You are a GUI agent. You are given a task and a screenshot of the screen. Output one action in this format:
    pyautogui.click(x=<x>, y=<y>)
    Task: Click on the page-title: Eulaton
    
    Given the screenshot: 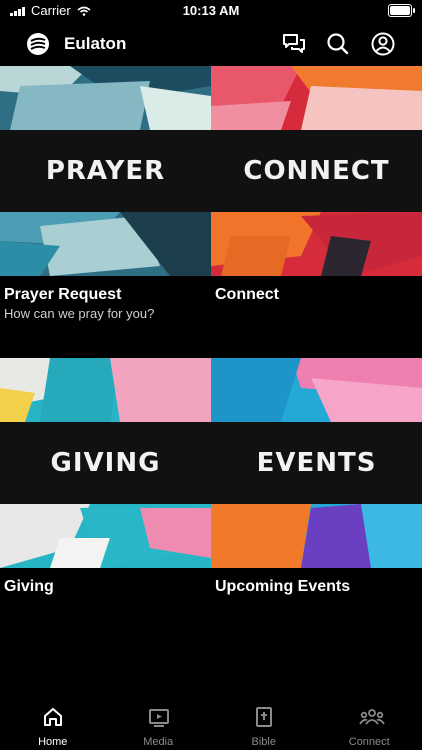 What is the action you would take?
    pyautogui.click(x=95, y=43)
    